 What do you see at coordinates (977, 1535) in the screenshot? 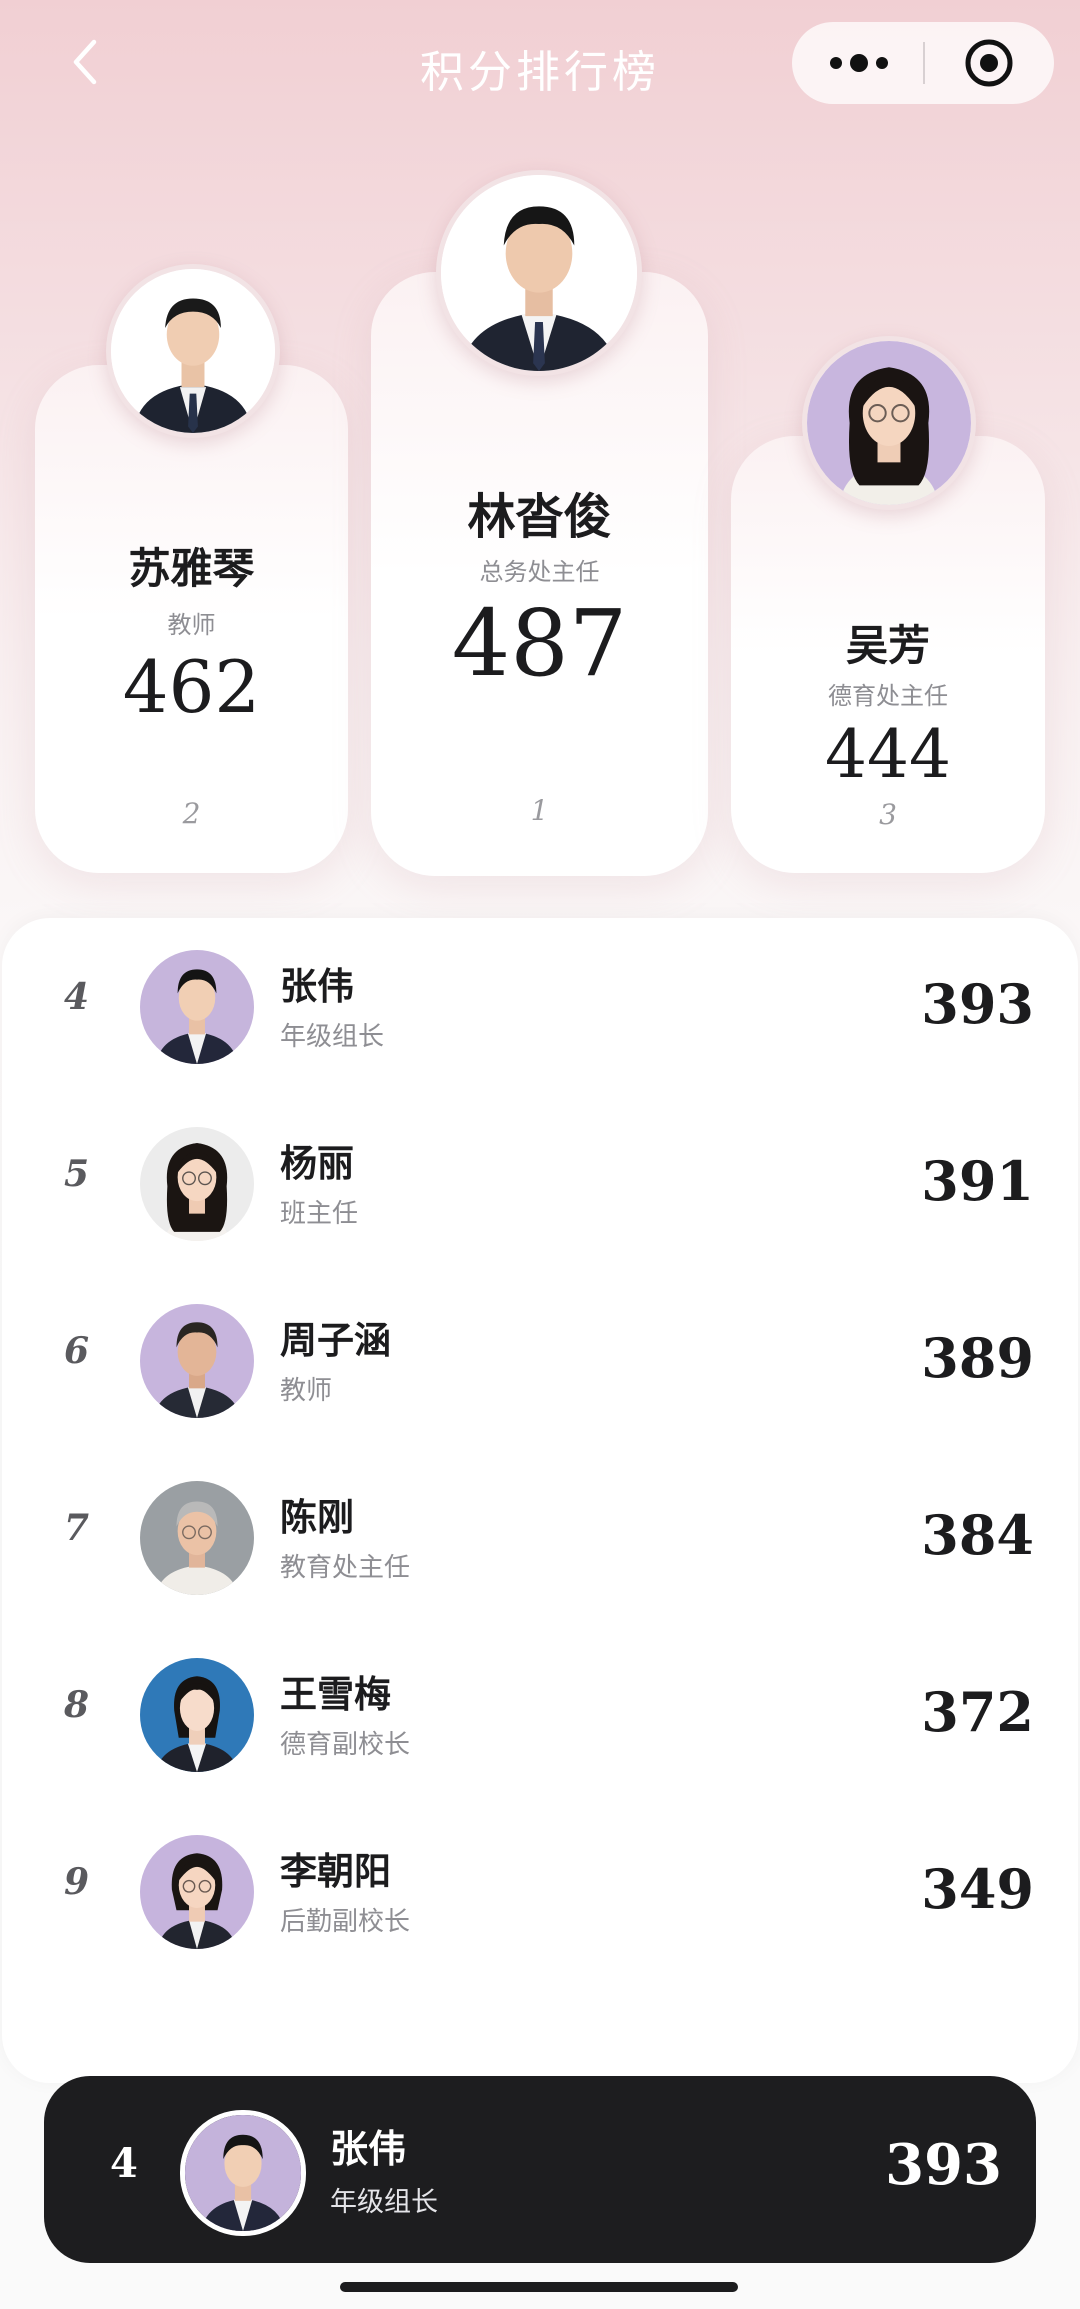
I see `row-score: 384` at bounding box center [977, 1535].